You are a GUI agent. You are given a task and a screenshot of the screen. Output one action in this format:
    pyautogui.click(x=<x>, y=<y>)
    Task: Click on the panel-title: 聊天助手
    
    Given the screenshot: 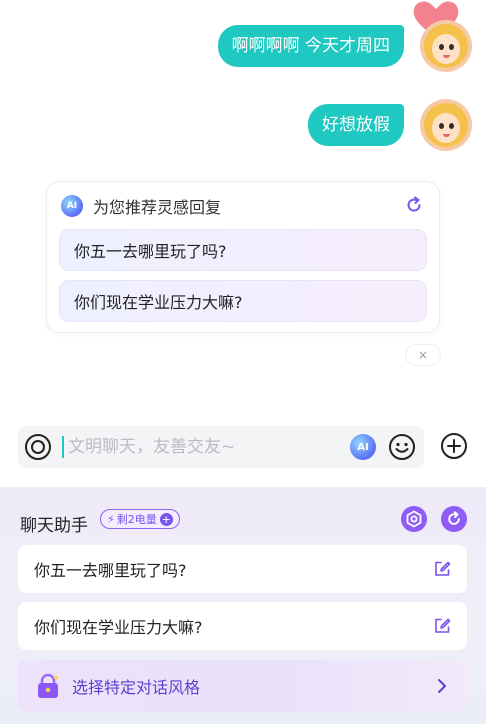 What is the action you would take?
    pyautogui.click(x=54, y=526)
    